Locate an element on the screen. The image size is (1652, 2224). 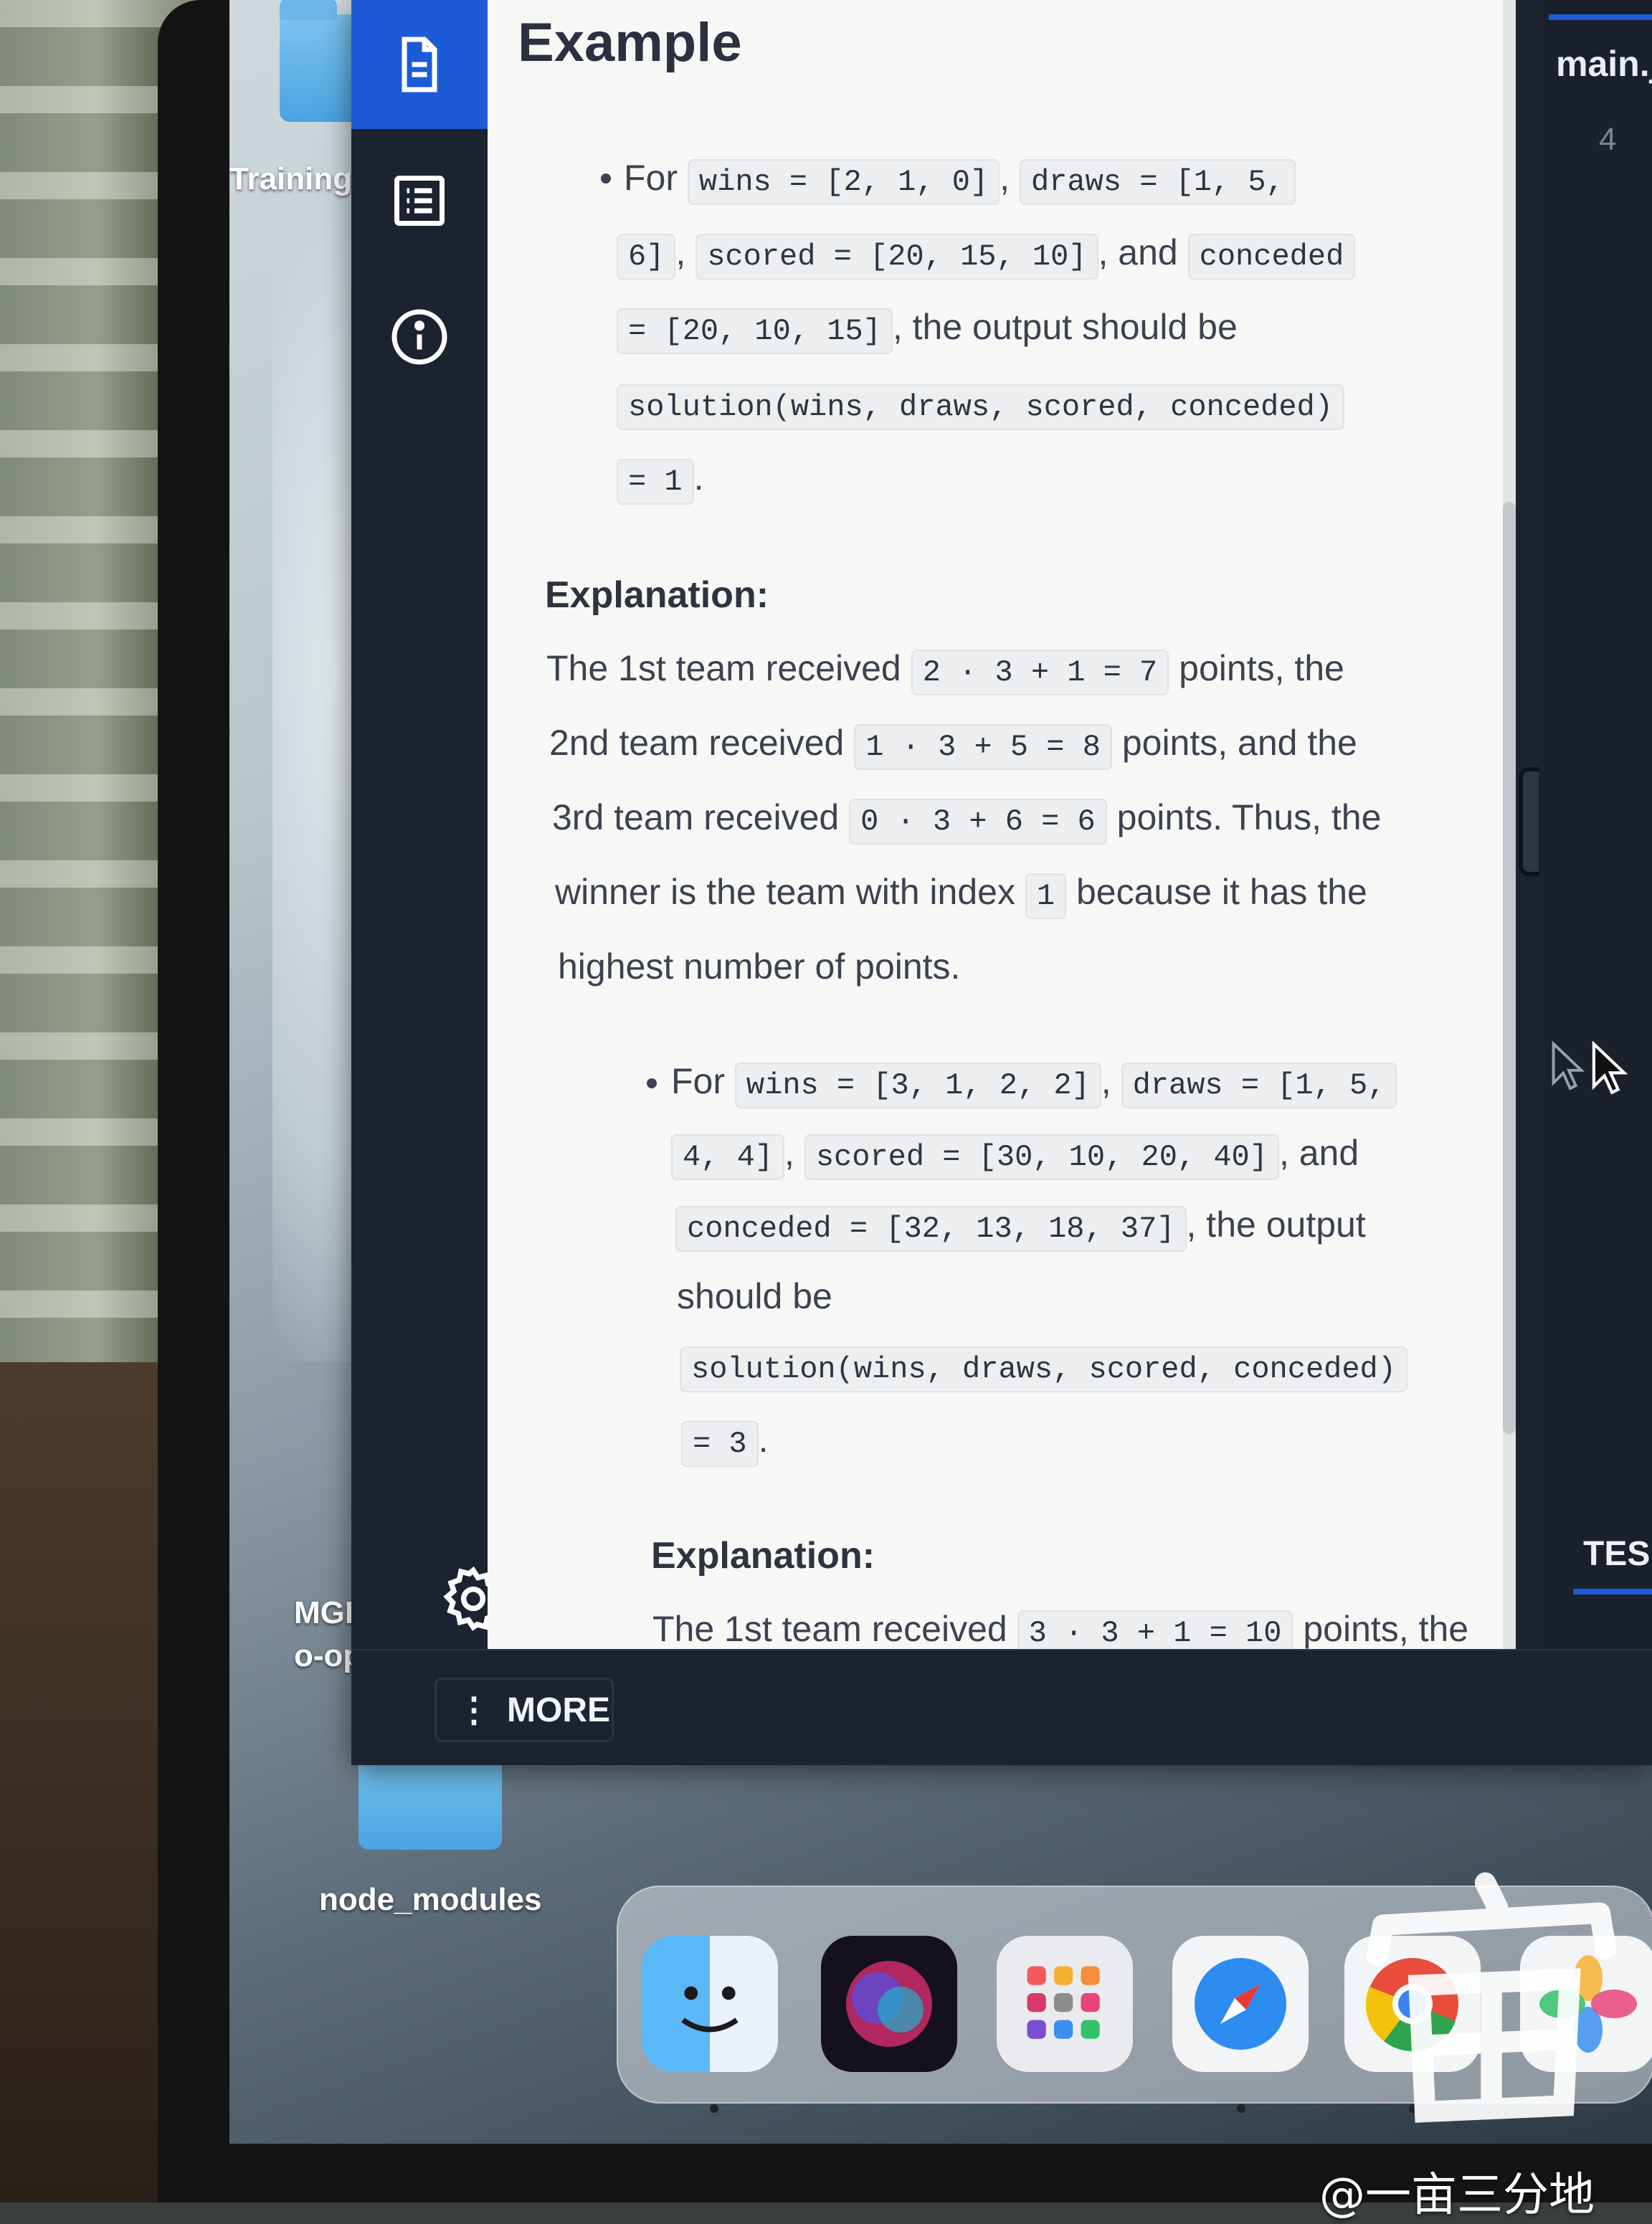
sidebar-item-description is located at coordinates (419, 64).